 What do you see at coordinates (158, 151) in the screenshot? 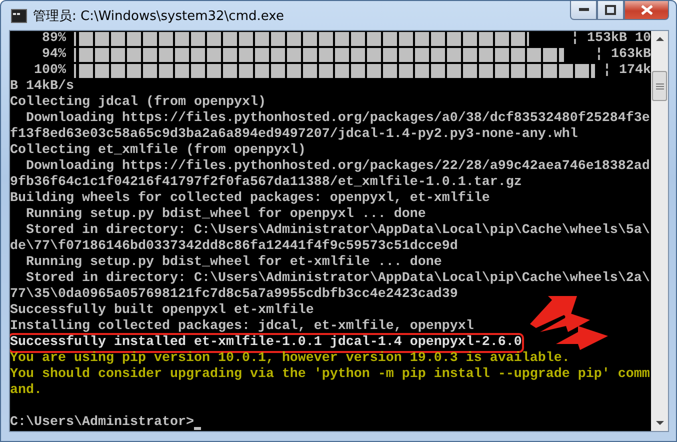
I see `console-line: Collecting et_xmlfile (from openpyxl)` at bounding box center [158, 151].